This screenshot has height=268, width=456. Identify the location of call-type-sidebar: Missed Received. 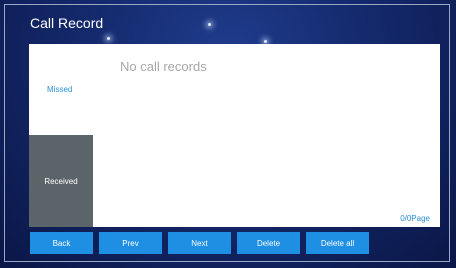
(61, 135).